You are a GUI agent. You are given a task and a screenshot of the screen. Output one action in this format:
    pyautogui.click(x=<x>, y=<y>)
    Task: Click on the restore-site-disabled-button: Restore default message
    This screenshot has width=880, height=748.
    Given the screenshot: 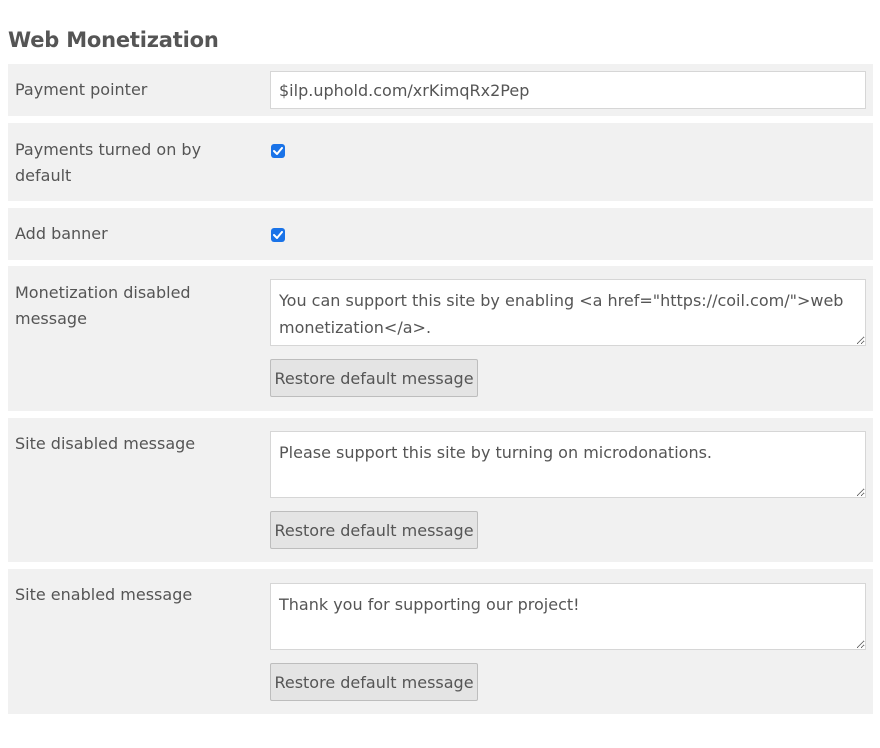 What is the action you would take?
    pyautogui.click(x=374, y=530)
    